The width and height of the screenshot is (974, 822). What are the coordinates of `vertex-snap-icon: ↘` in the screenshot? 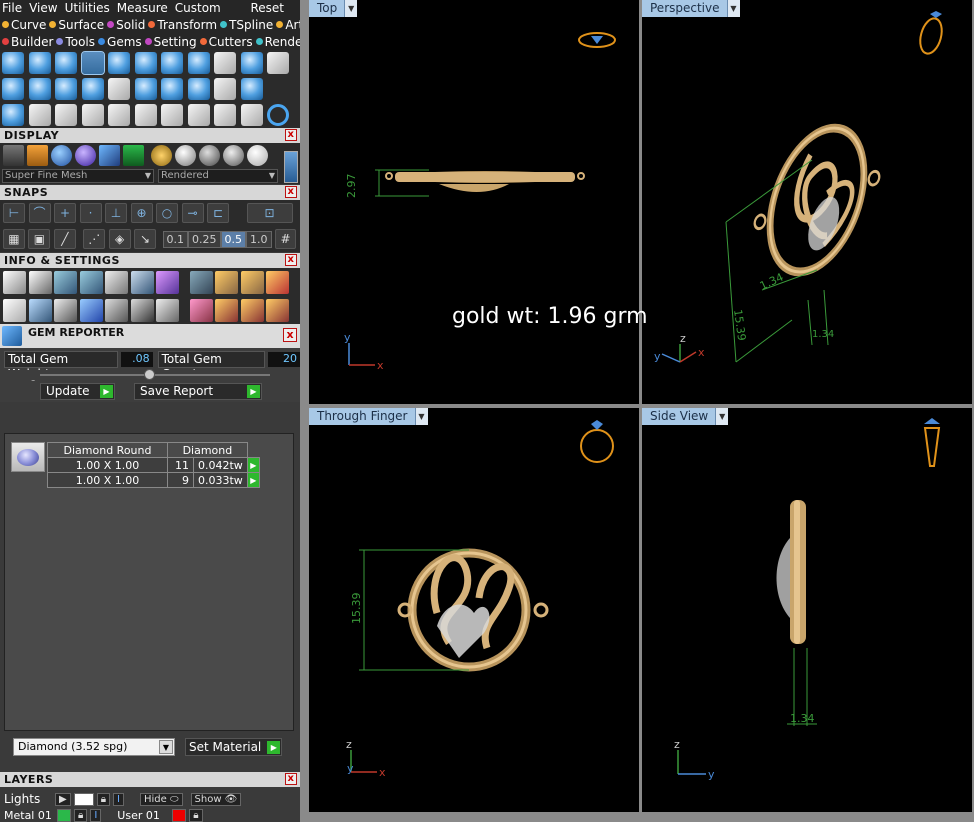 It's located at (145, 239).